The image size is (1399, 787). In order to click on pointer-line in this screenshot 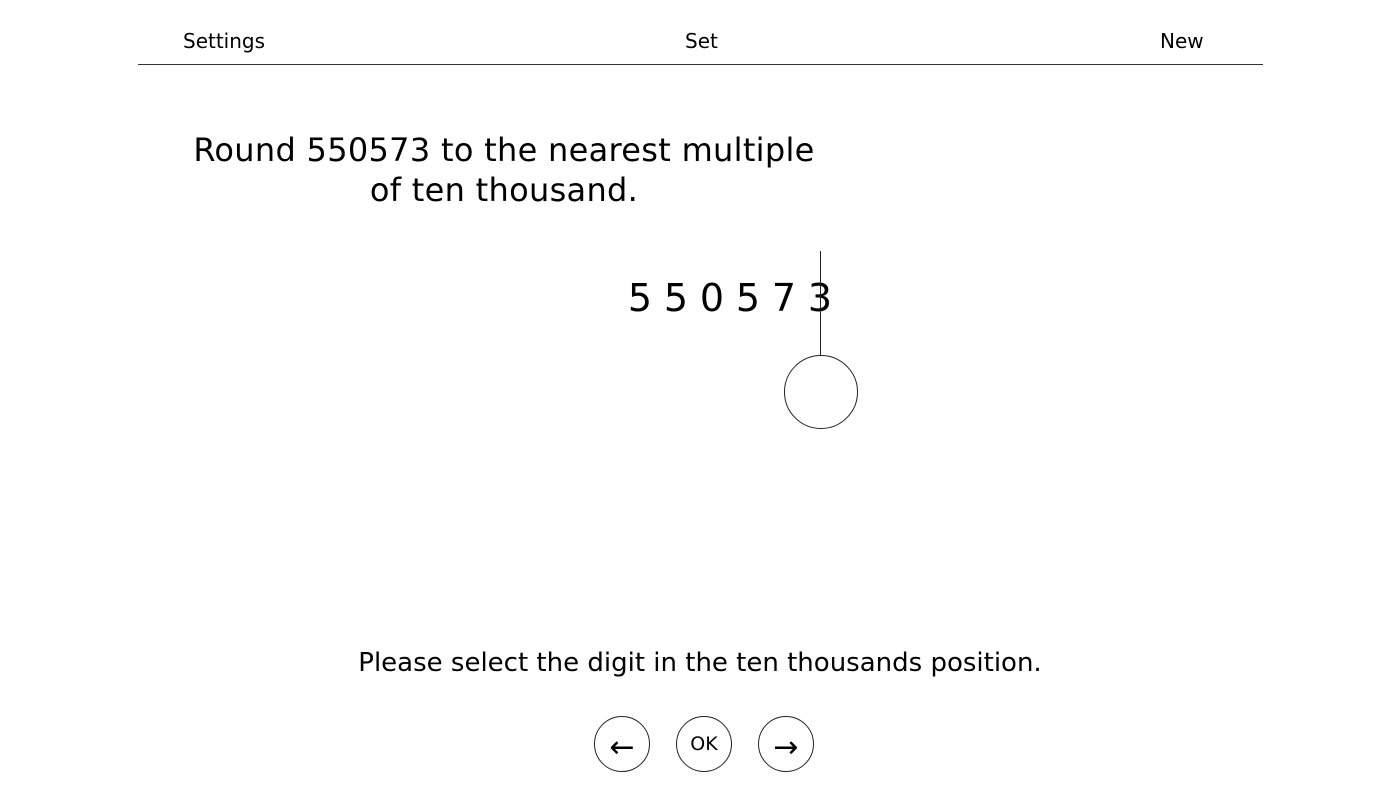, I will do `click(820, 303)`.